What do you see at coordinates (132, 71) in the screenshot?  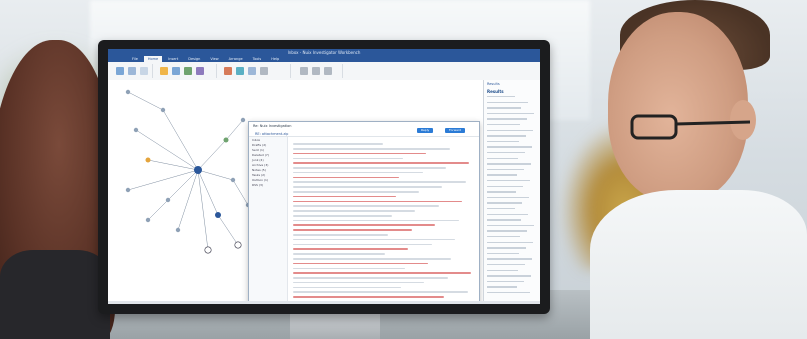 I see `copy-icon` at bounding box center [132, 71].